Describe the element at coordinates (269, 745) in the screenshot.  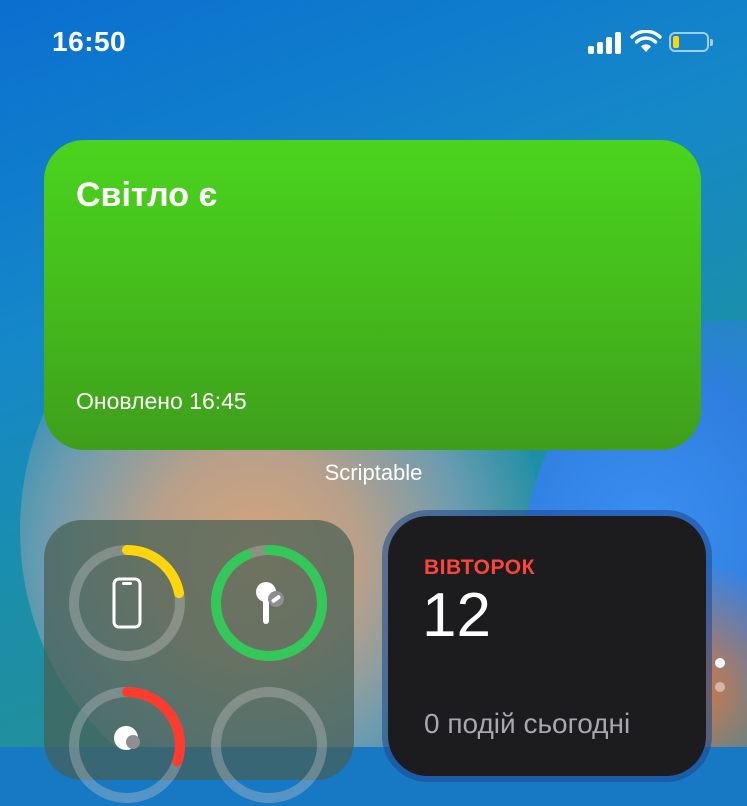
I see `battery-ring-empty` at that location.